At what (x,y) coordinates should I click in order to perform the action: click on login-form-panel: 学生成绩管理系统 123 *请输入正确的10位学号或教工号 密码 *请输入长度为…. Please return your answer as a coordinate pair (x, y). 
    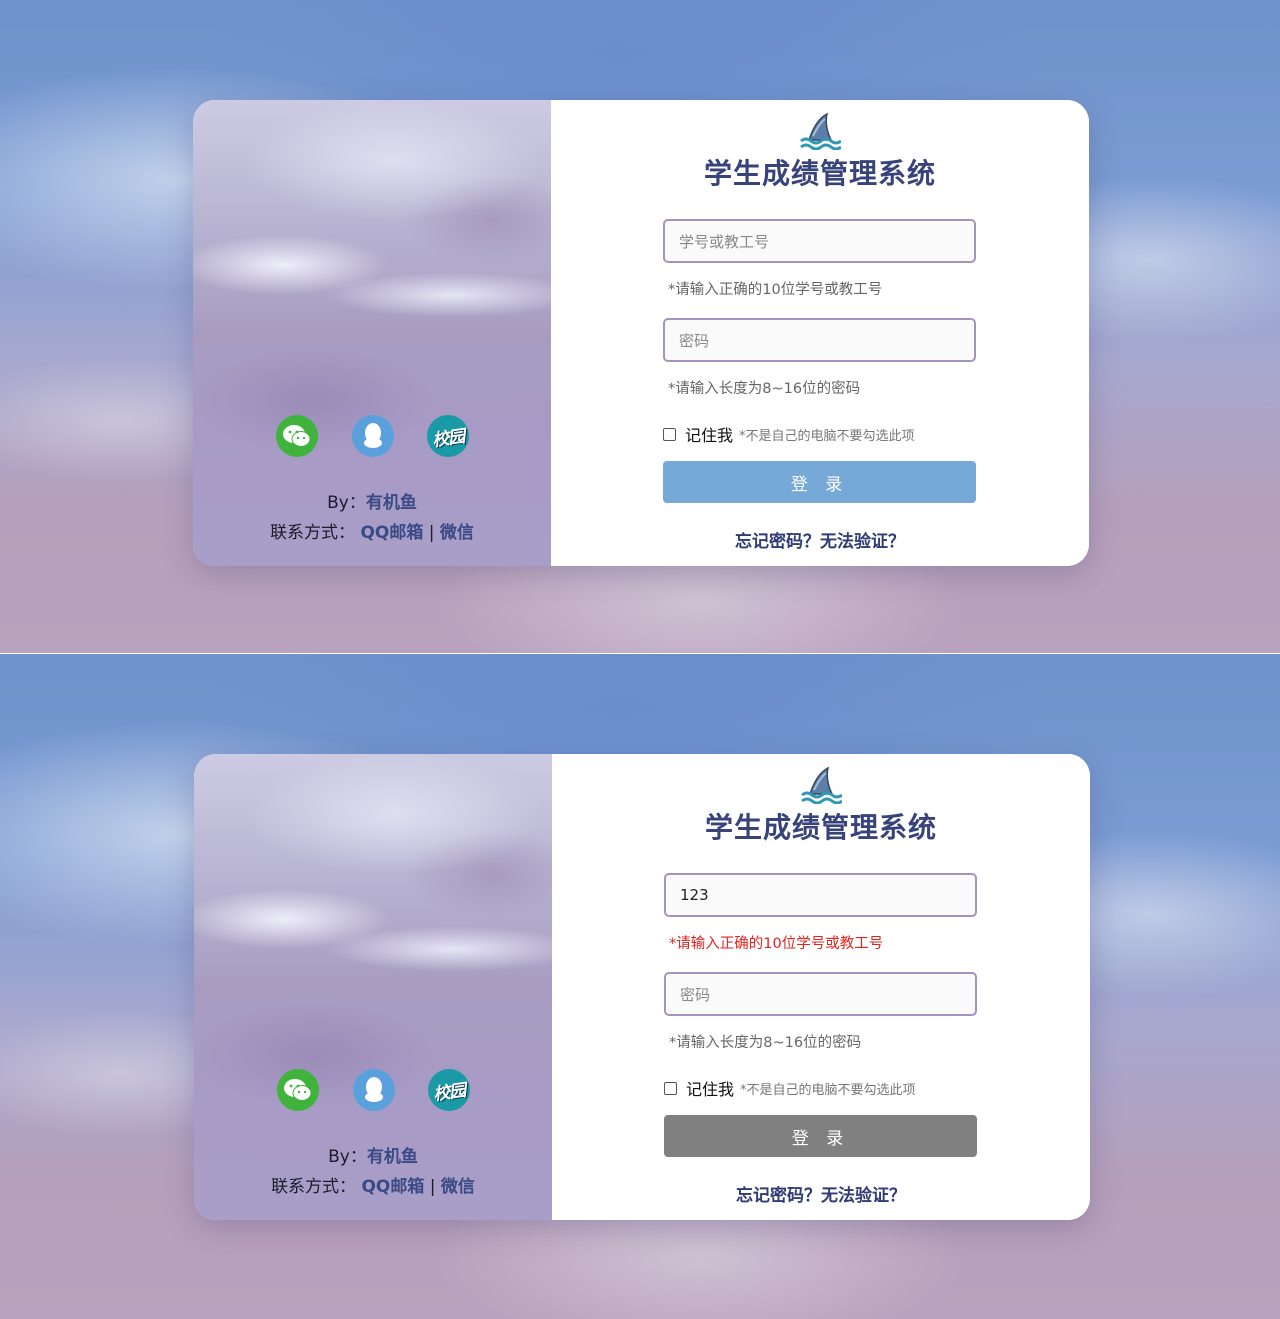
    Looking at the image, I should click on (821, 987).